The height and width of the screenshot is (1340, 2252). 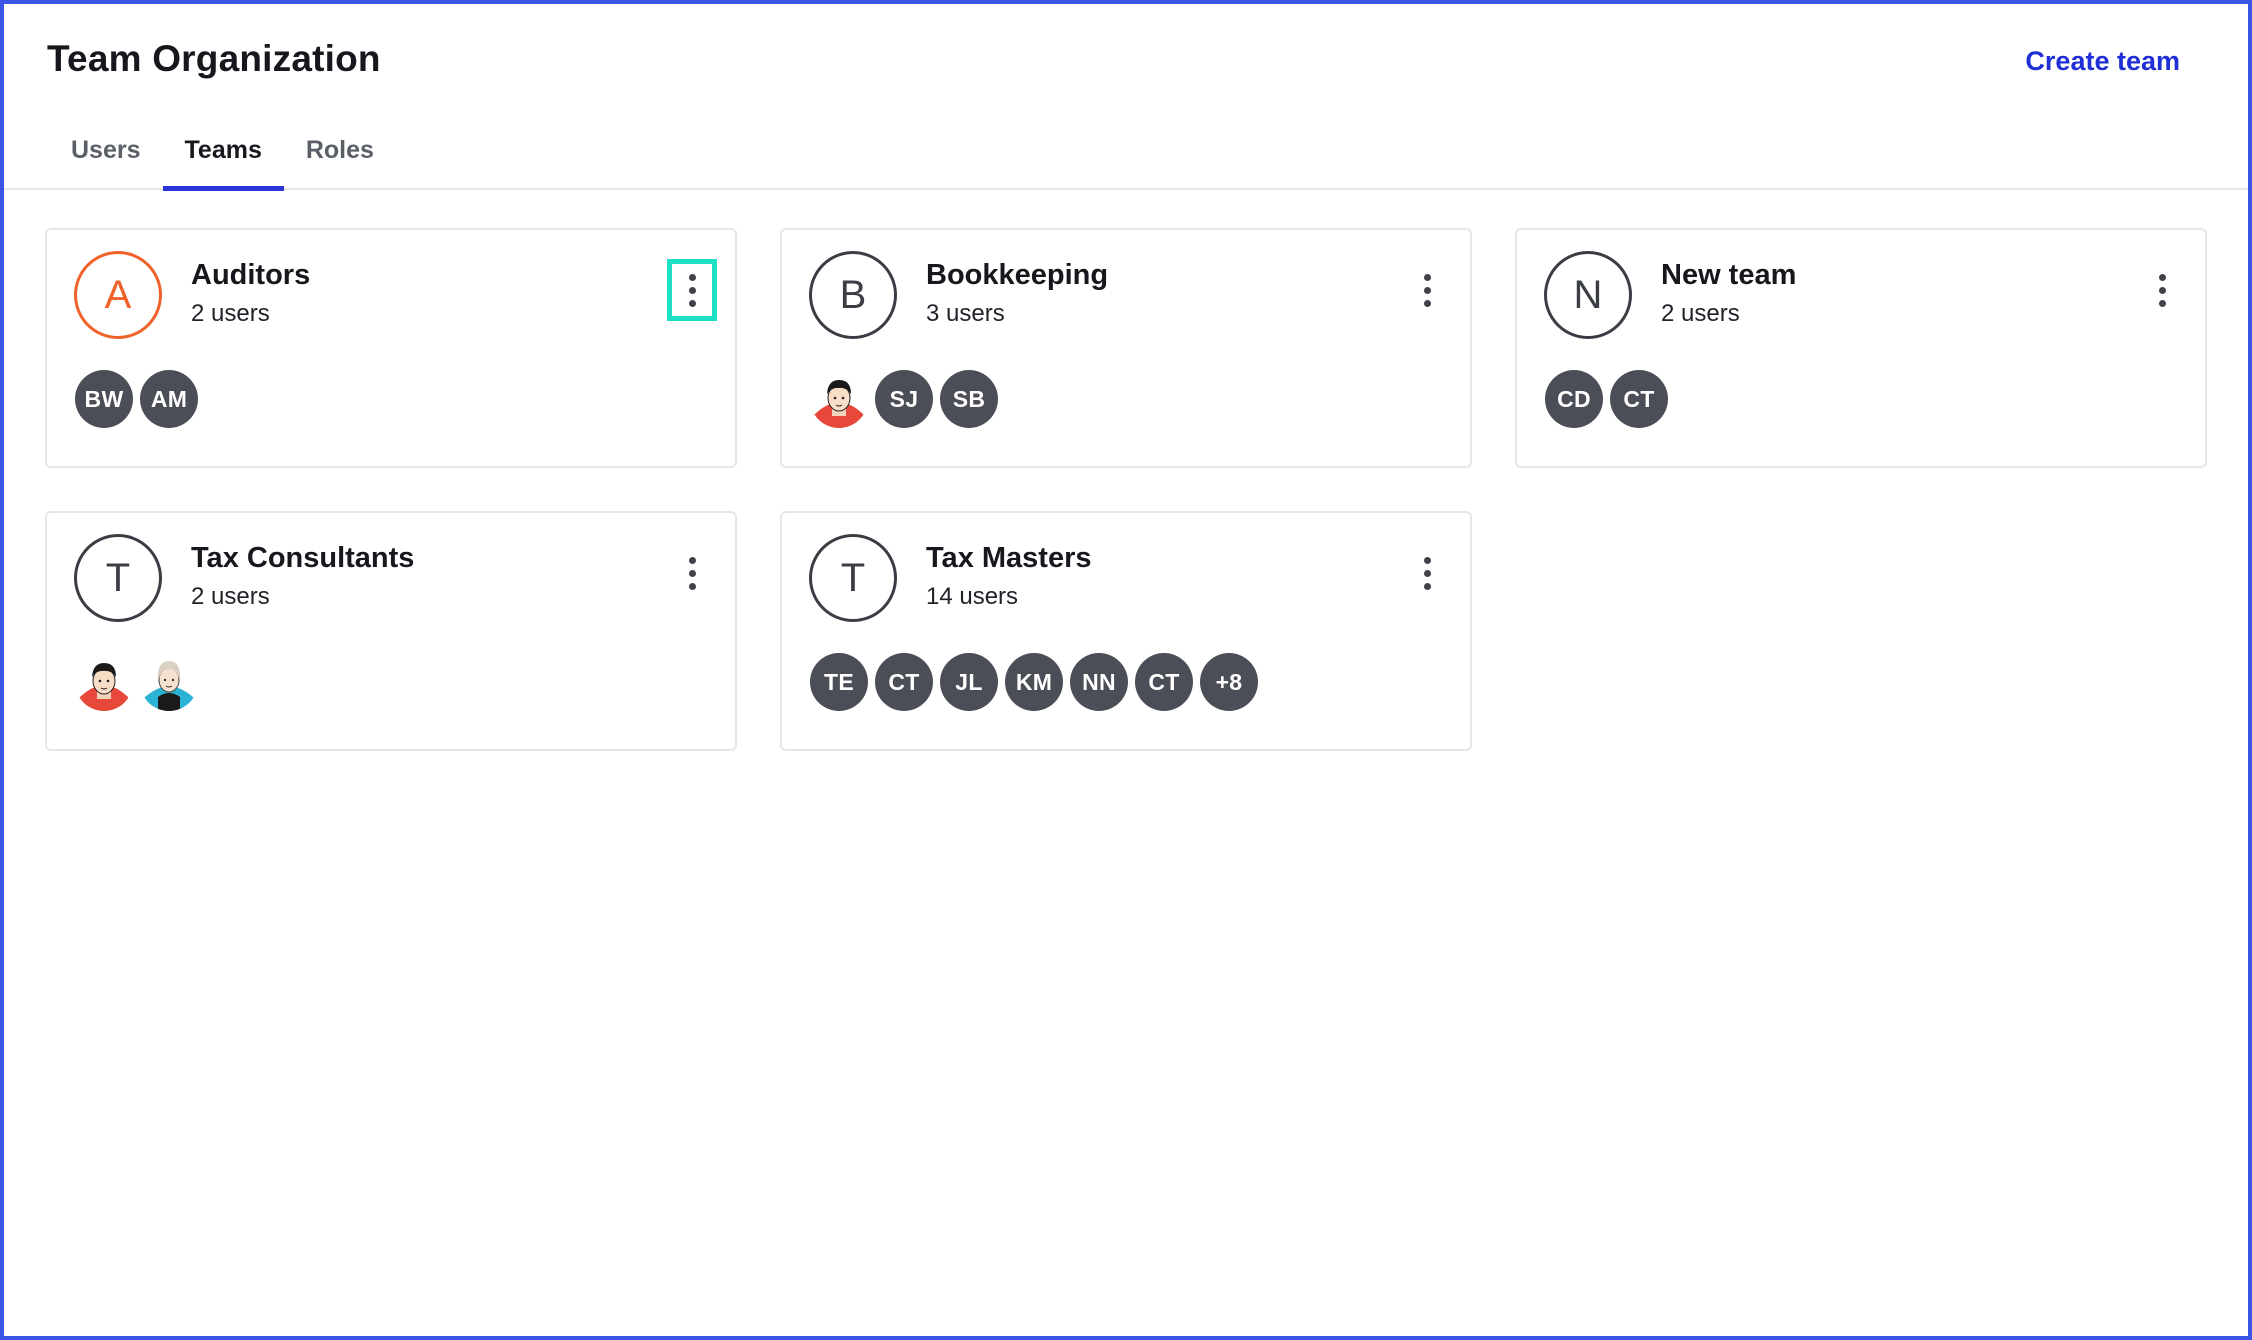 What do you see at coordinates (1588, 295) in the screenshot?
I see `team-avatar: N` at bounding box center [1588, 295].